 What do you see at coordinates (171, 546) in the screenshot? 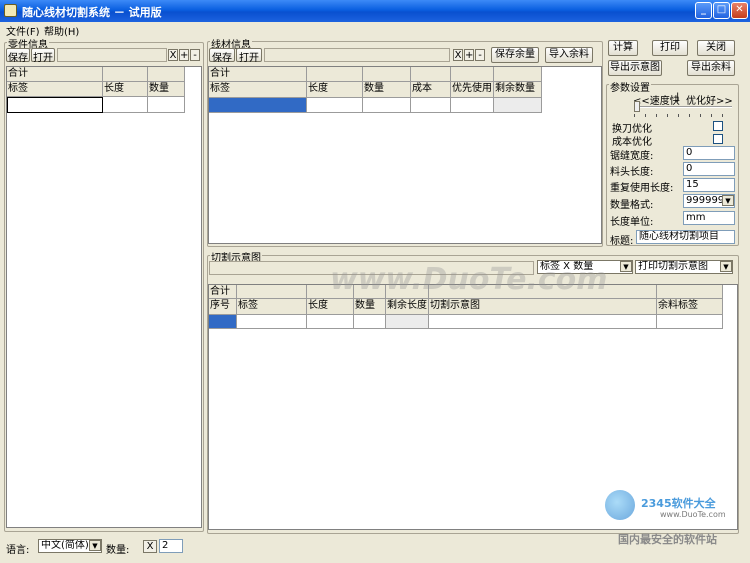
I see `quantity-input: 2` at bounding box center [171, 546].